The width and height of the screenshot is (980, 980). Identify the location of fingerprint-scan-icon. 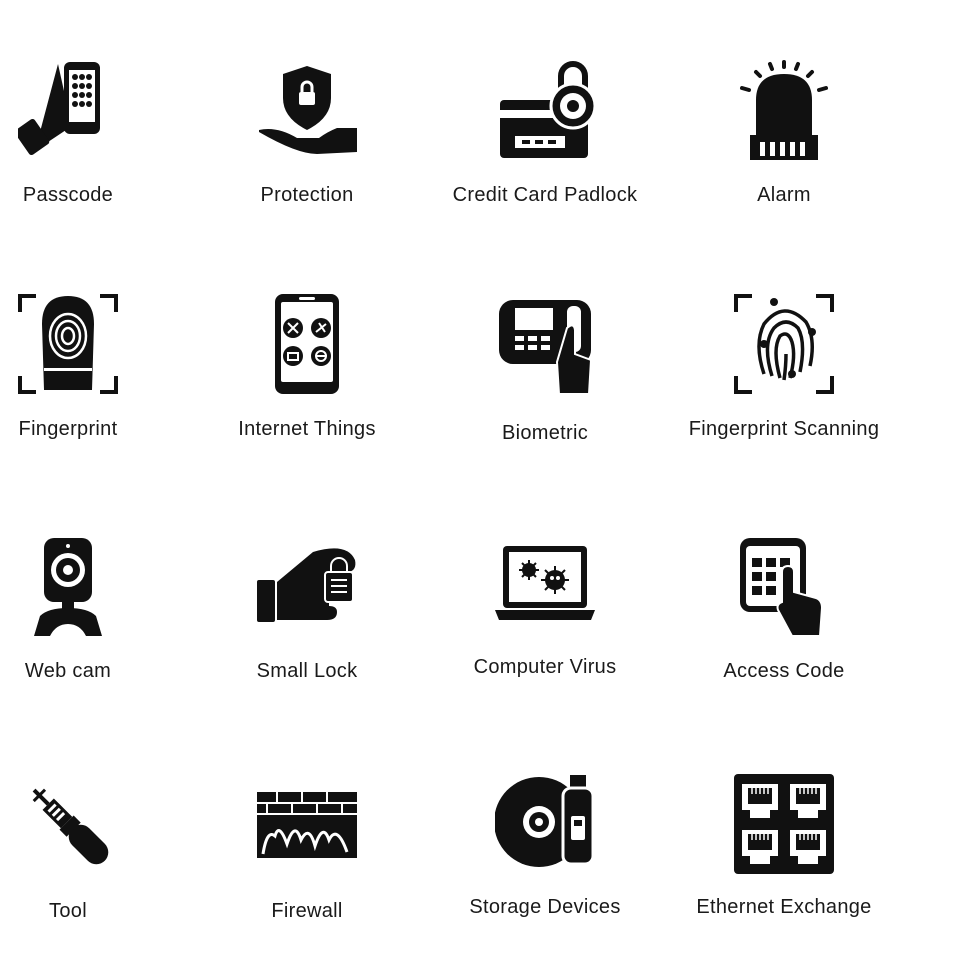
(784, 344).